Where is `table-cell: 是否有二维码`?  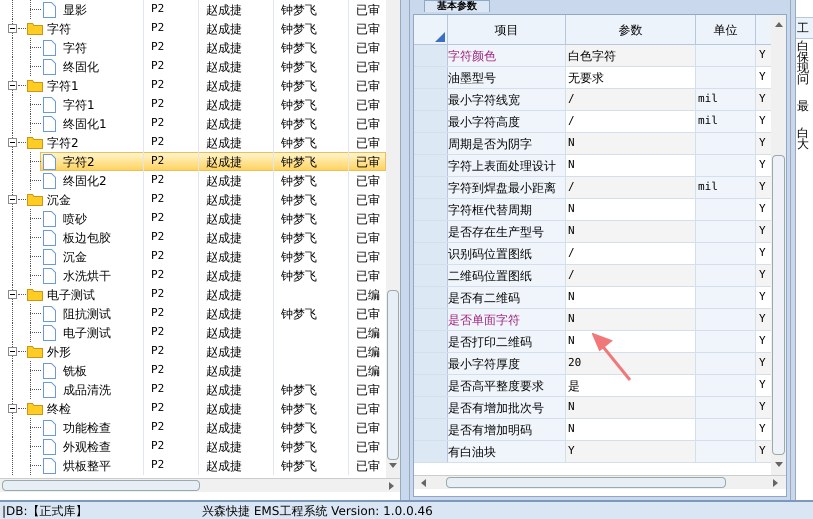 table-cell: 是否有二维码 is located at coordinates (507, 297).